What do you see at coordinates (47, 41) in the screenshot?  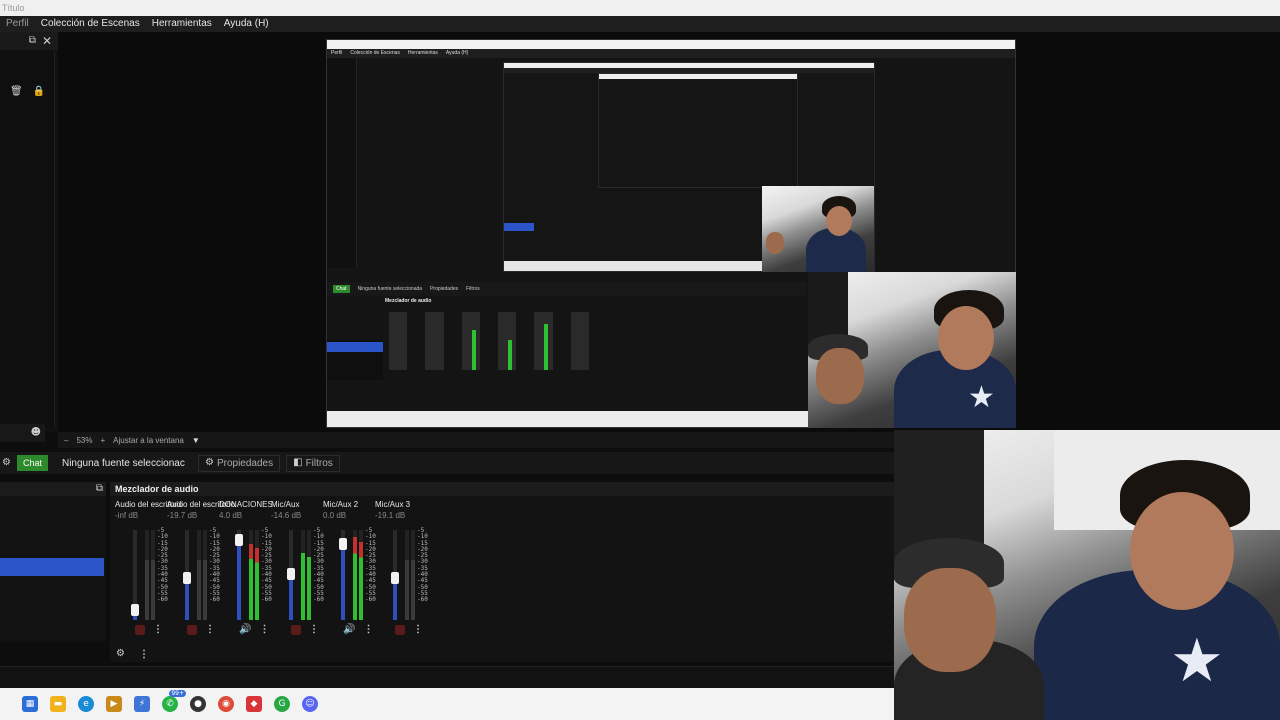 I see `close-icon: ✕` at bounding box center [47, 41].